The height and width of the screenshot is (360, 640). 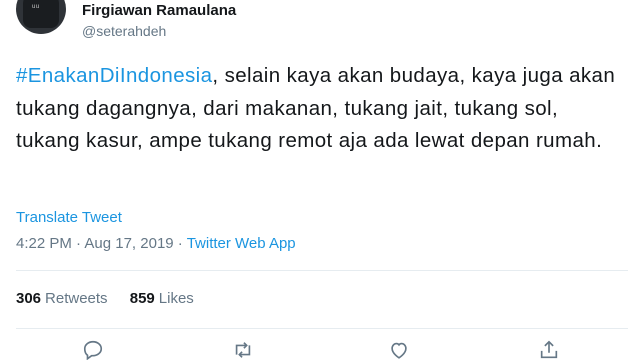 What do you see at coordinates (320, 348) in the screenshot?
I see `tweet-actions` at bounding box center [320, 348].